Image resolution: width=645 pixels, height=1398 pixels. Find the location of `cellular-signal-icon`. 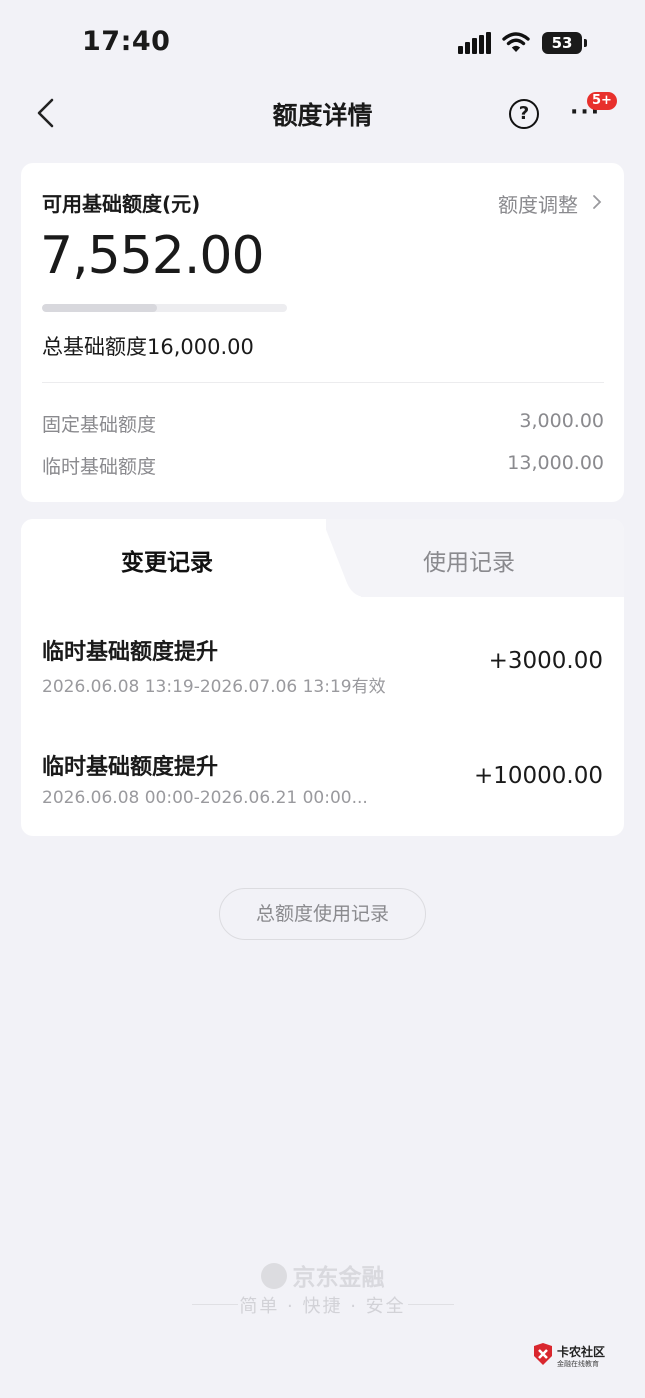

cellular-signal-icon is located at coordinates (475, 43).